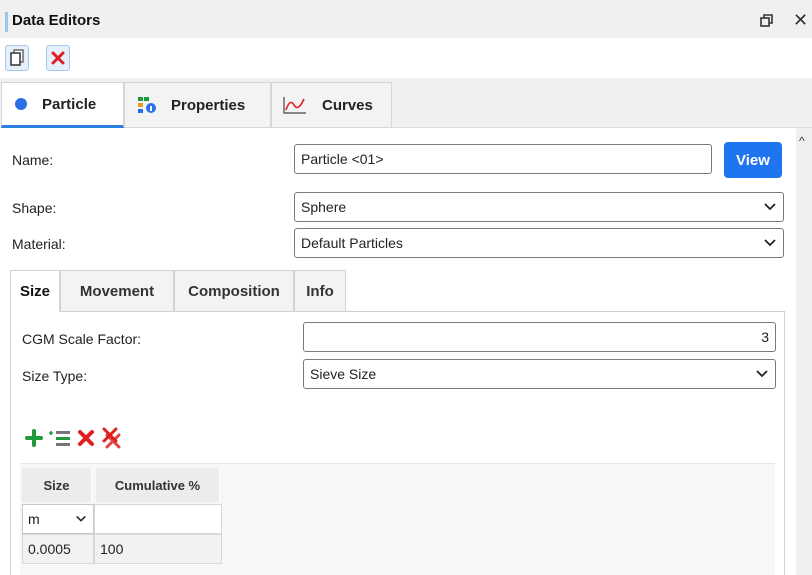 Image resolution: width=812 pixels, height=575 pixels. What do you see at coordinates (57, 485) in the screenshot?
I see `column-header-size: Size` at bounding box center [57, 485].